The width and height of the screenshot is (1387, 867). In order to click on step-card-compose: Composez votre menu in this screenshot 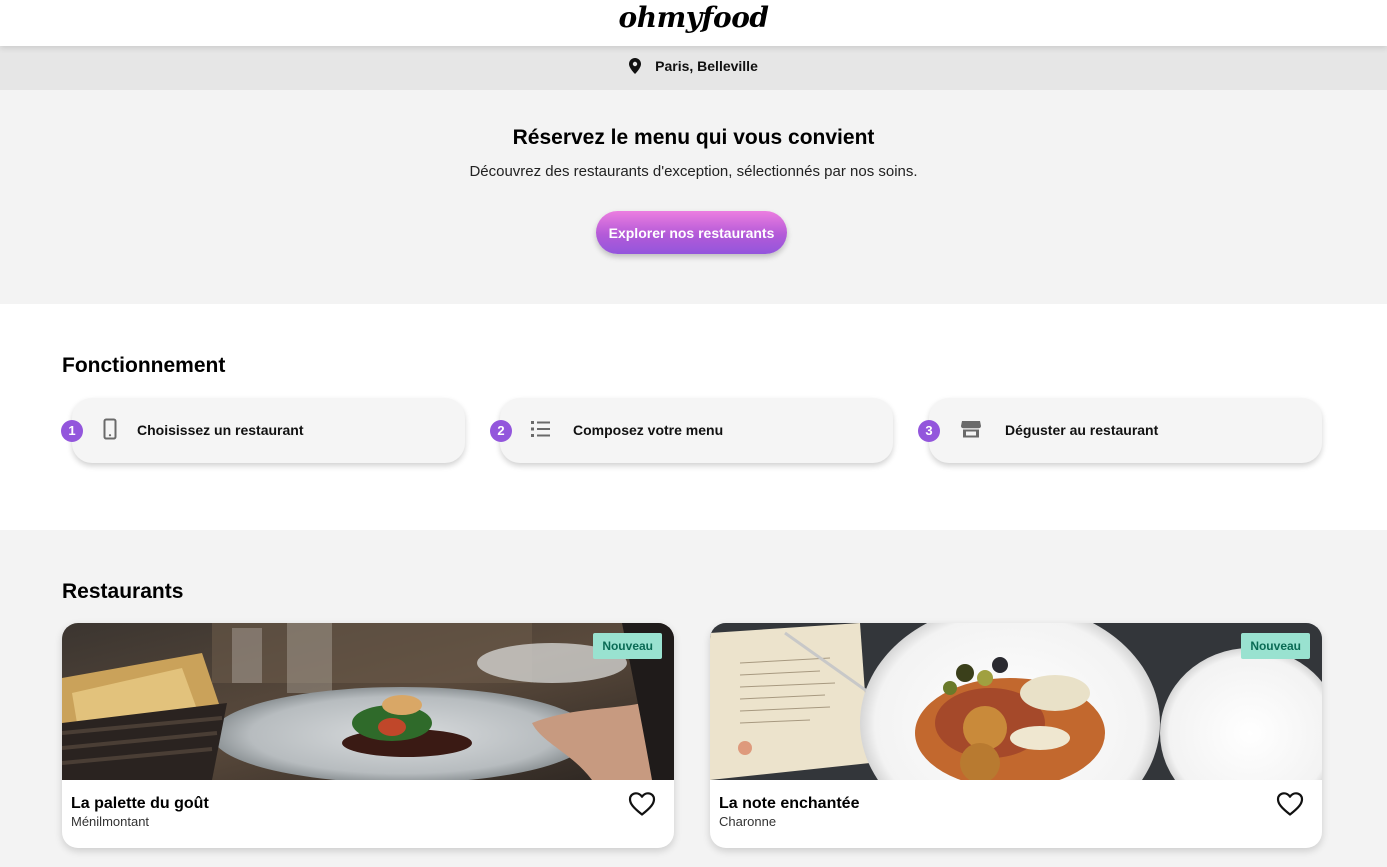, I will do `click(696, 430)`.